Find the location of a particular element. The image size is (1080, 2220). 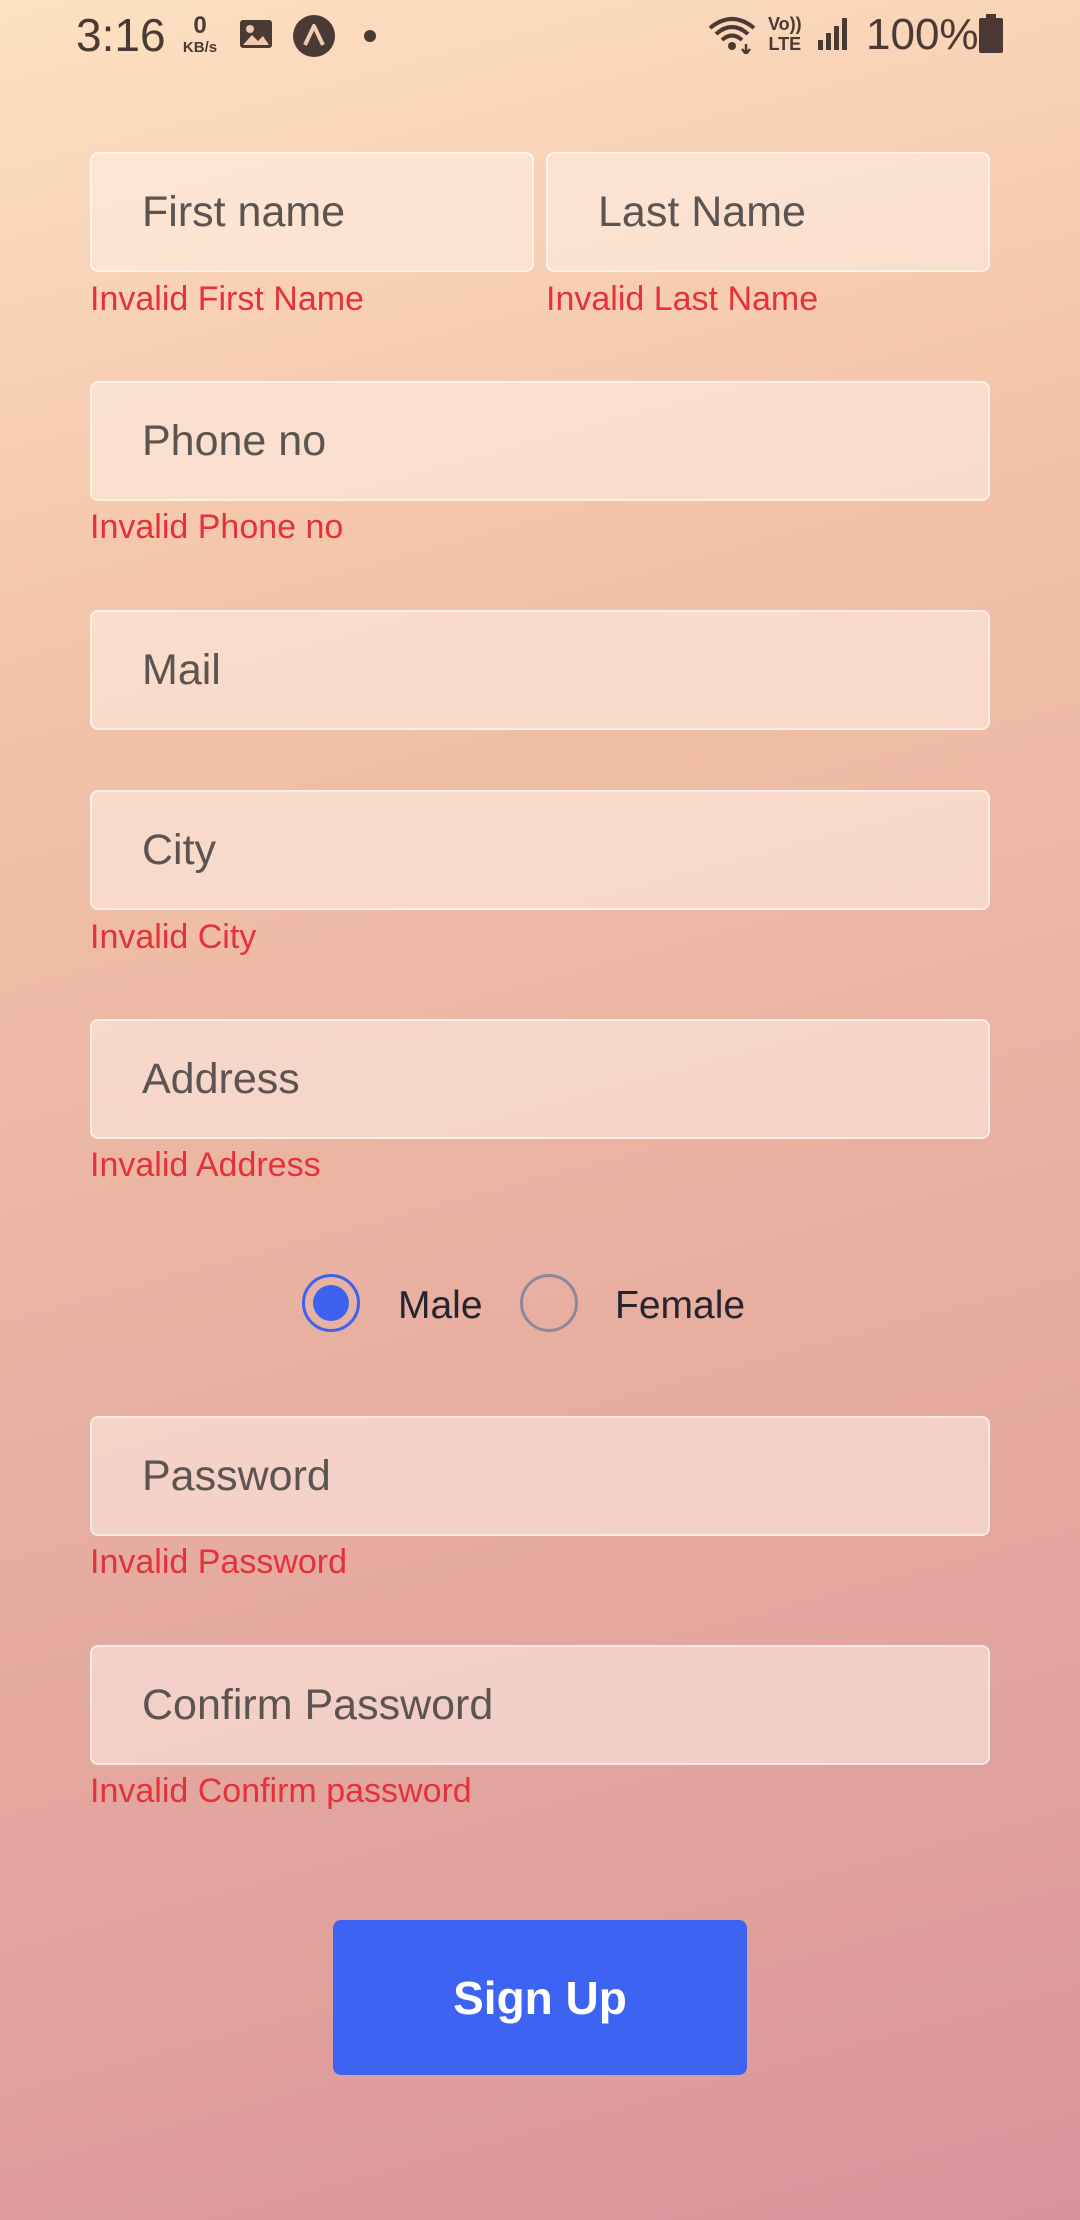

battery-icon is located at coordinates (991, 36).